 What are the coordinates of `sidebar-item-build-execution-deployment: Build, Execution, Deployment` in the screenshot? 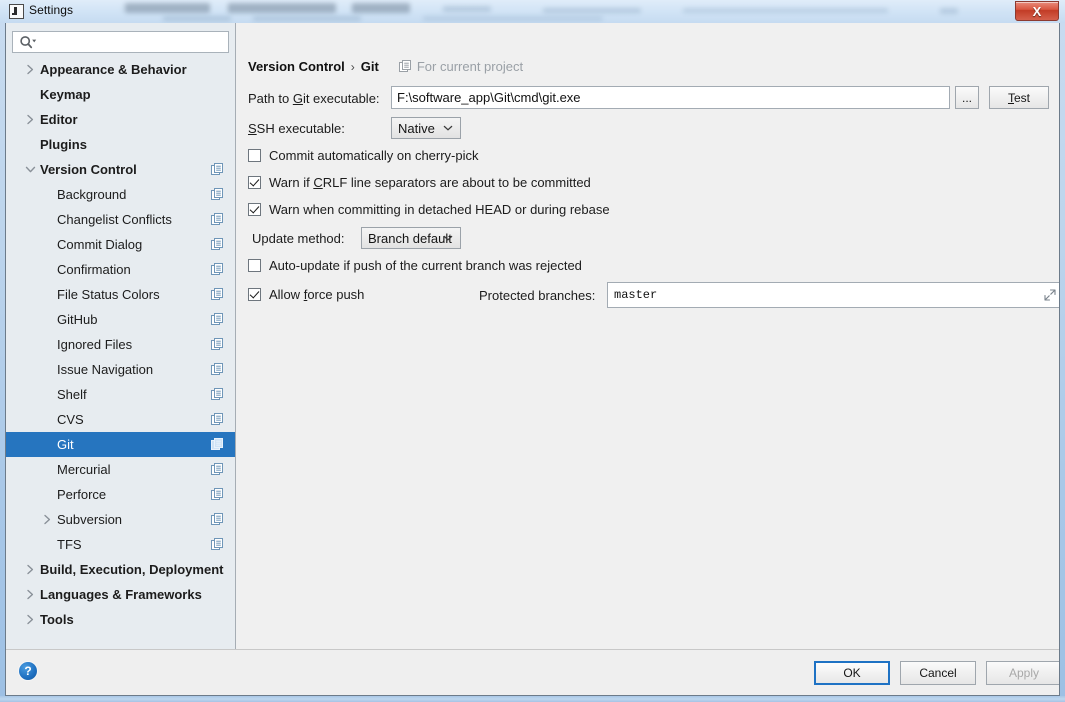 It's located at (120, 569).